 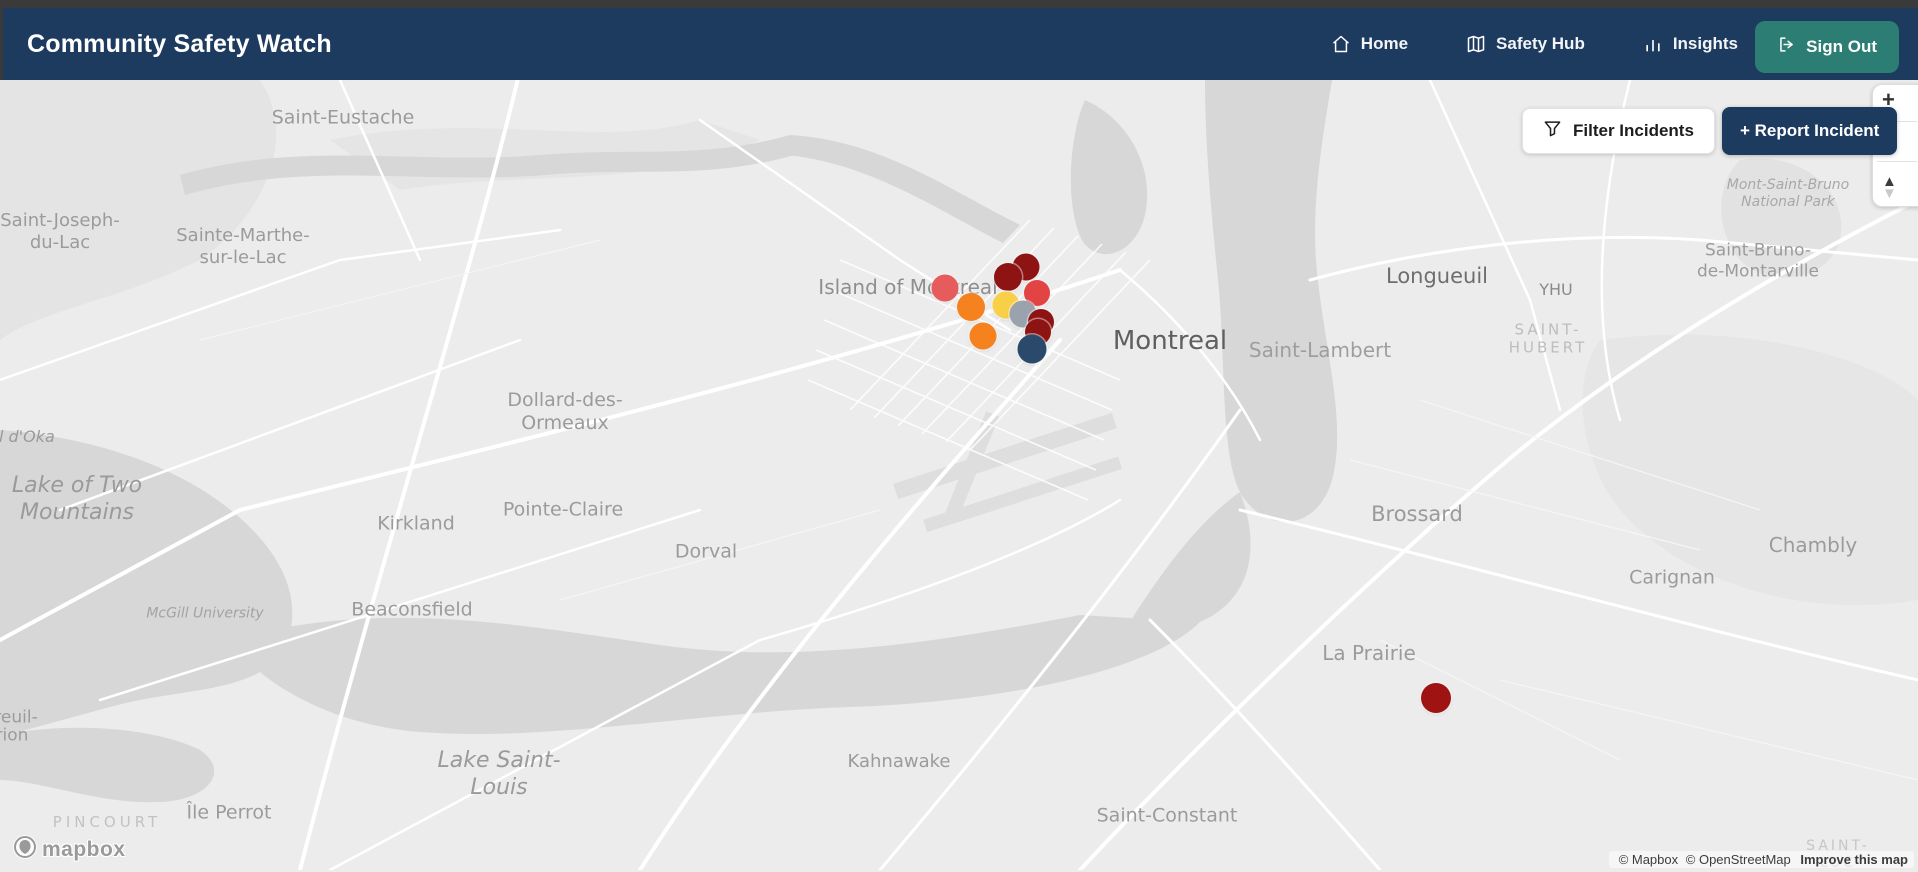 I want to click on stepper-down-icon: ▼, so click(x=1889, y=193).